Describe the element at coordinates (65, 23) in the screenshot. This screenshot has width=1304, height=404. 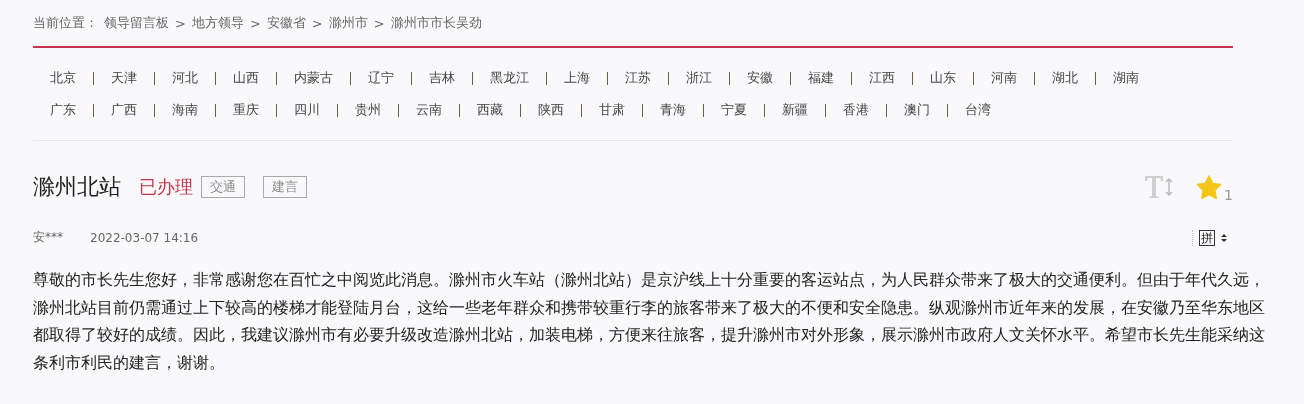
I see `breadcrumb-label: 当前位置：` at that location.